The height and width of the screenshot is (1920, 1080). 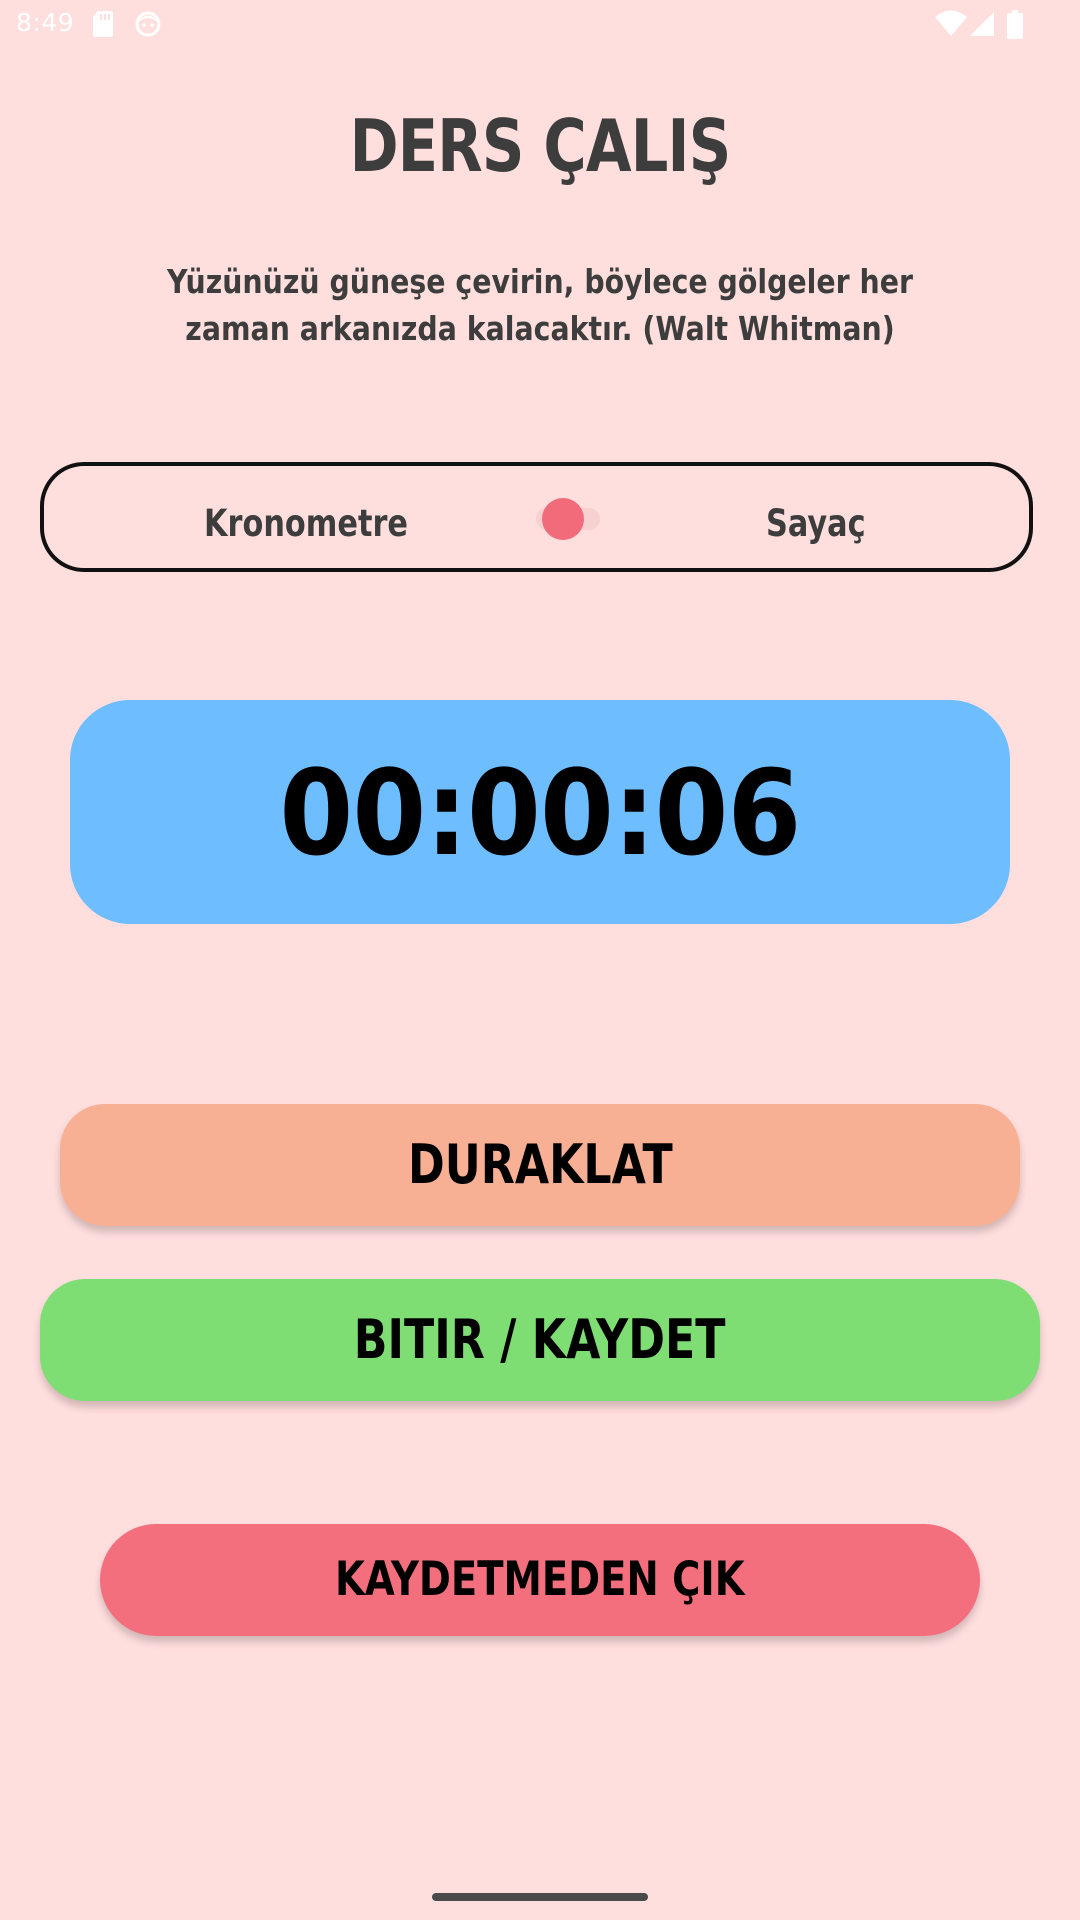 I want to click on exit-without-saving-button: KAYDETMEDEN ÇIK, so click(x=540, y=1580).